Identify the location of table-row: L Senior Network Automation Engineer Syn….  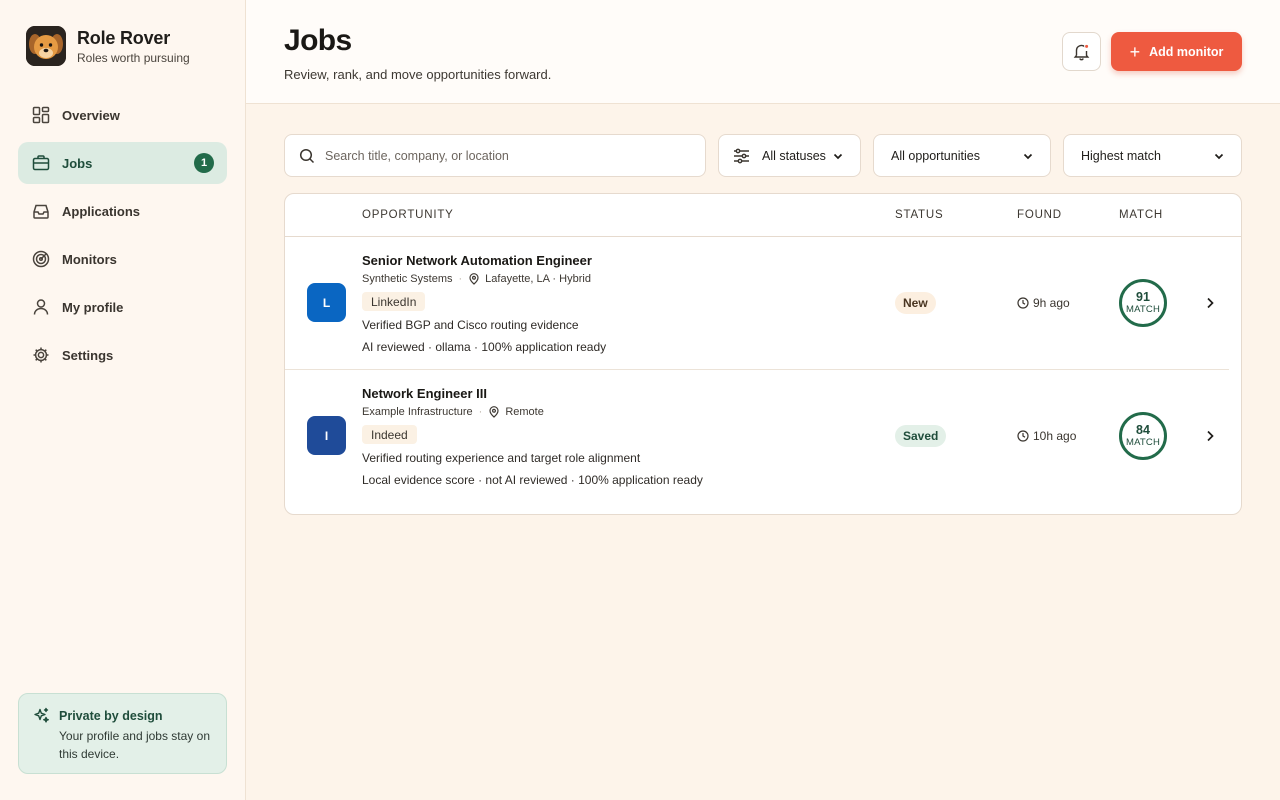
(757, 303).